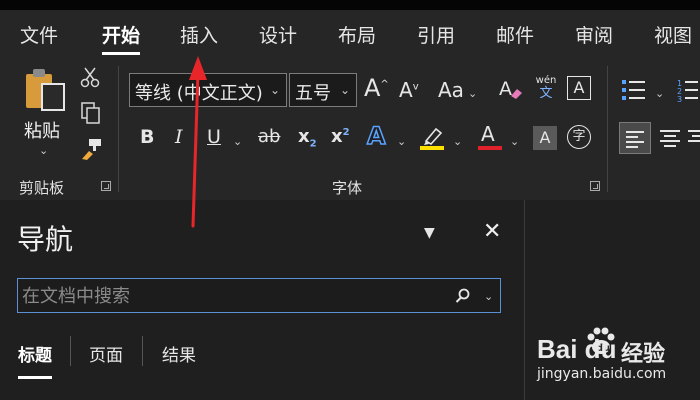 The width and height of the screenshot is (700, 400). I want to click on strikethrough-icon: ab, so click(269, 136).